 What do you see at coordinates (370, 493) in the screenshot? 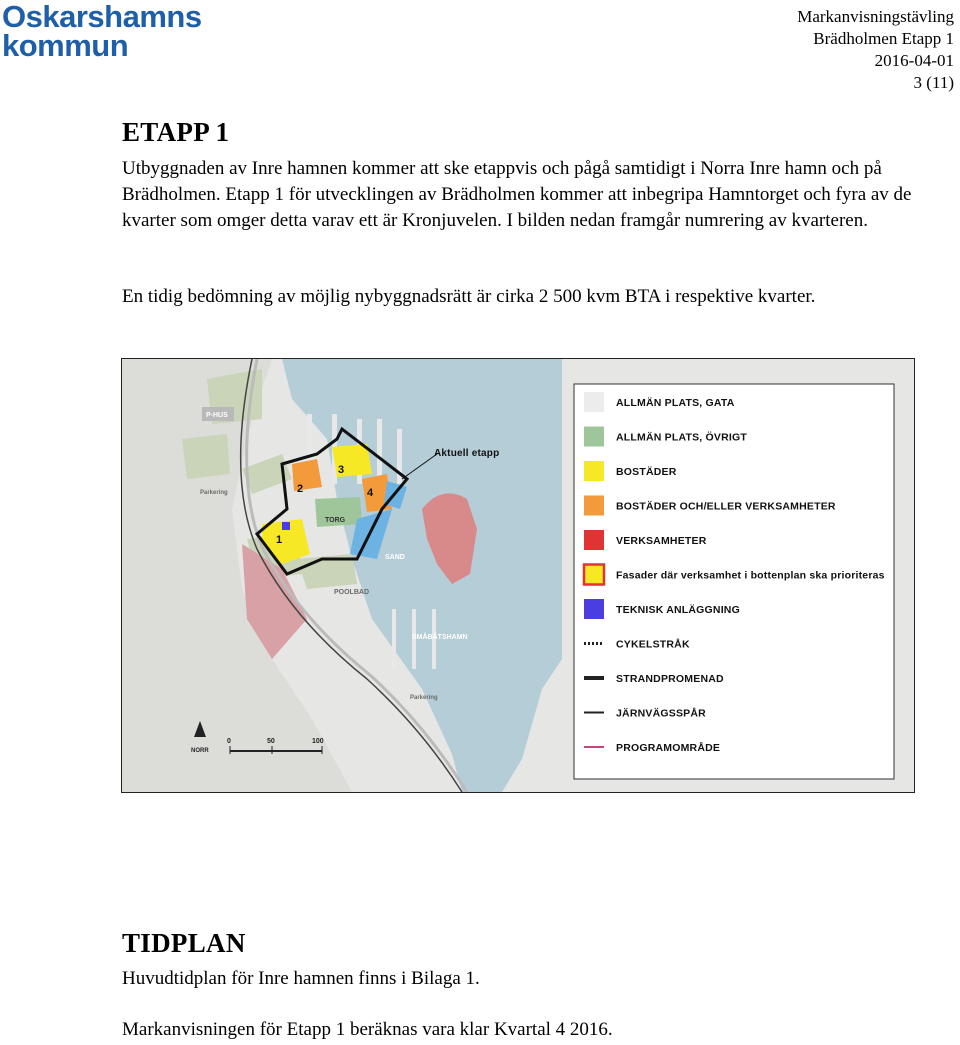
I see `kvarter-number-4: 4` at bounding box center [370, 493].